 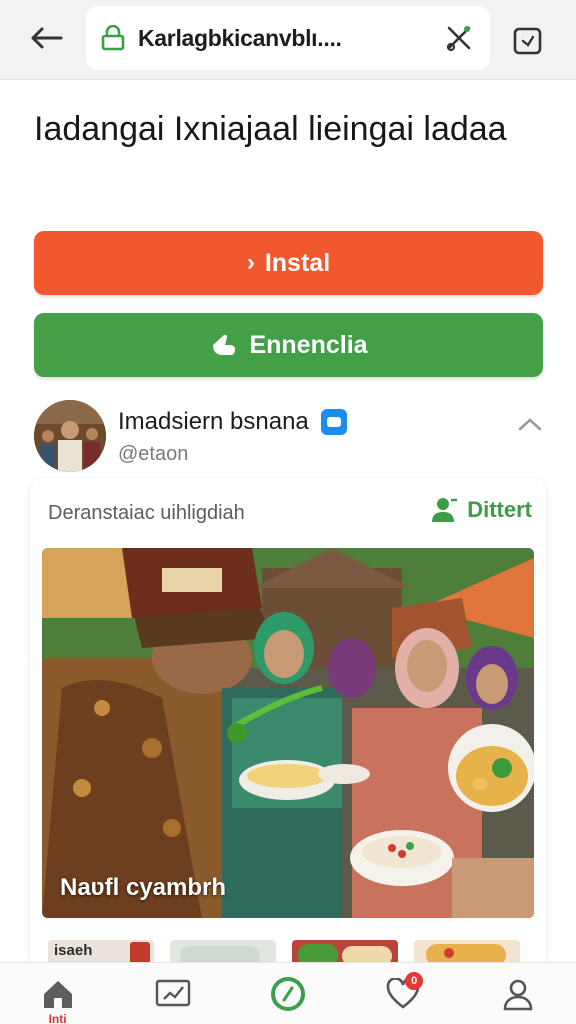 I want to click on lock-icon, so click(x=113, y=38).